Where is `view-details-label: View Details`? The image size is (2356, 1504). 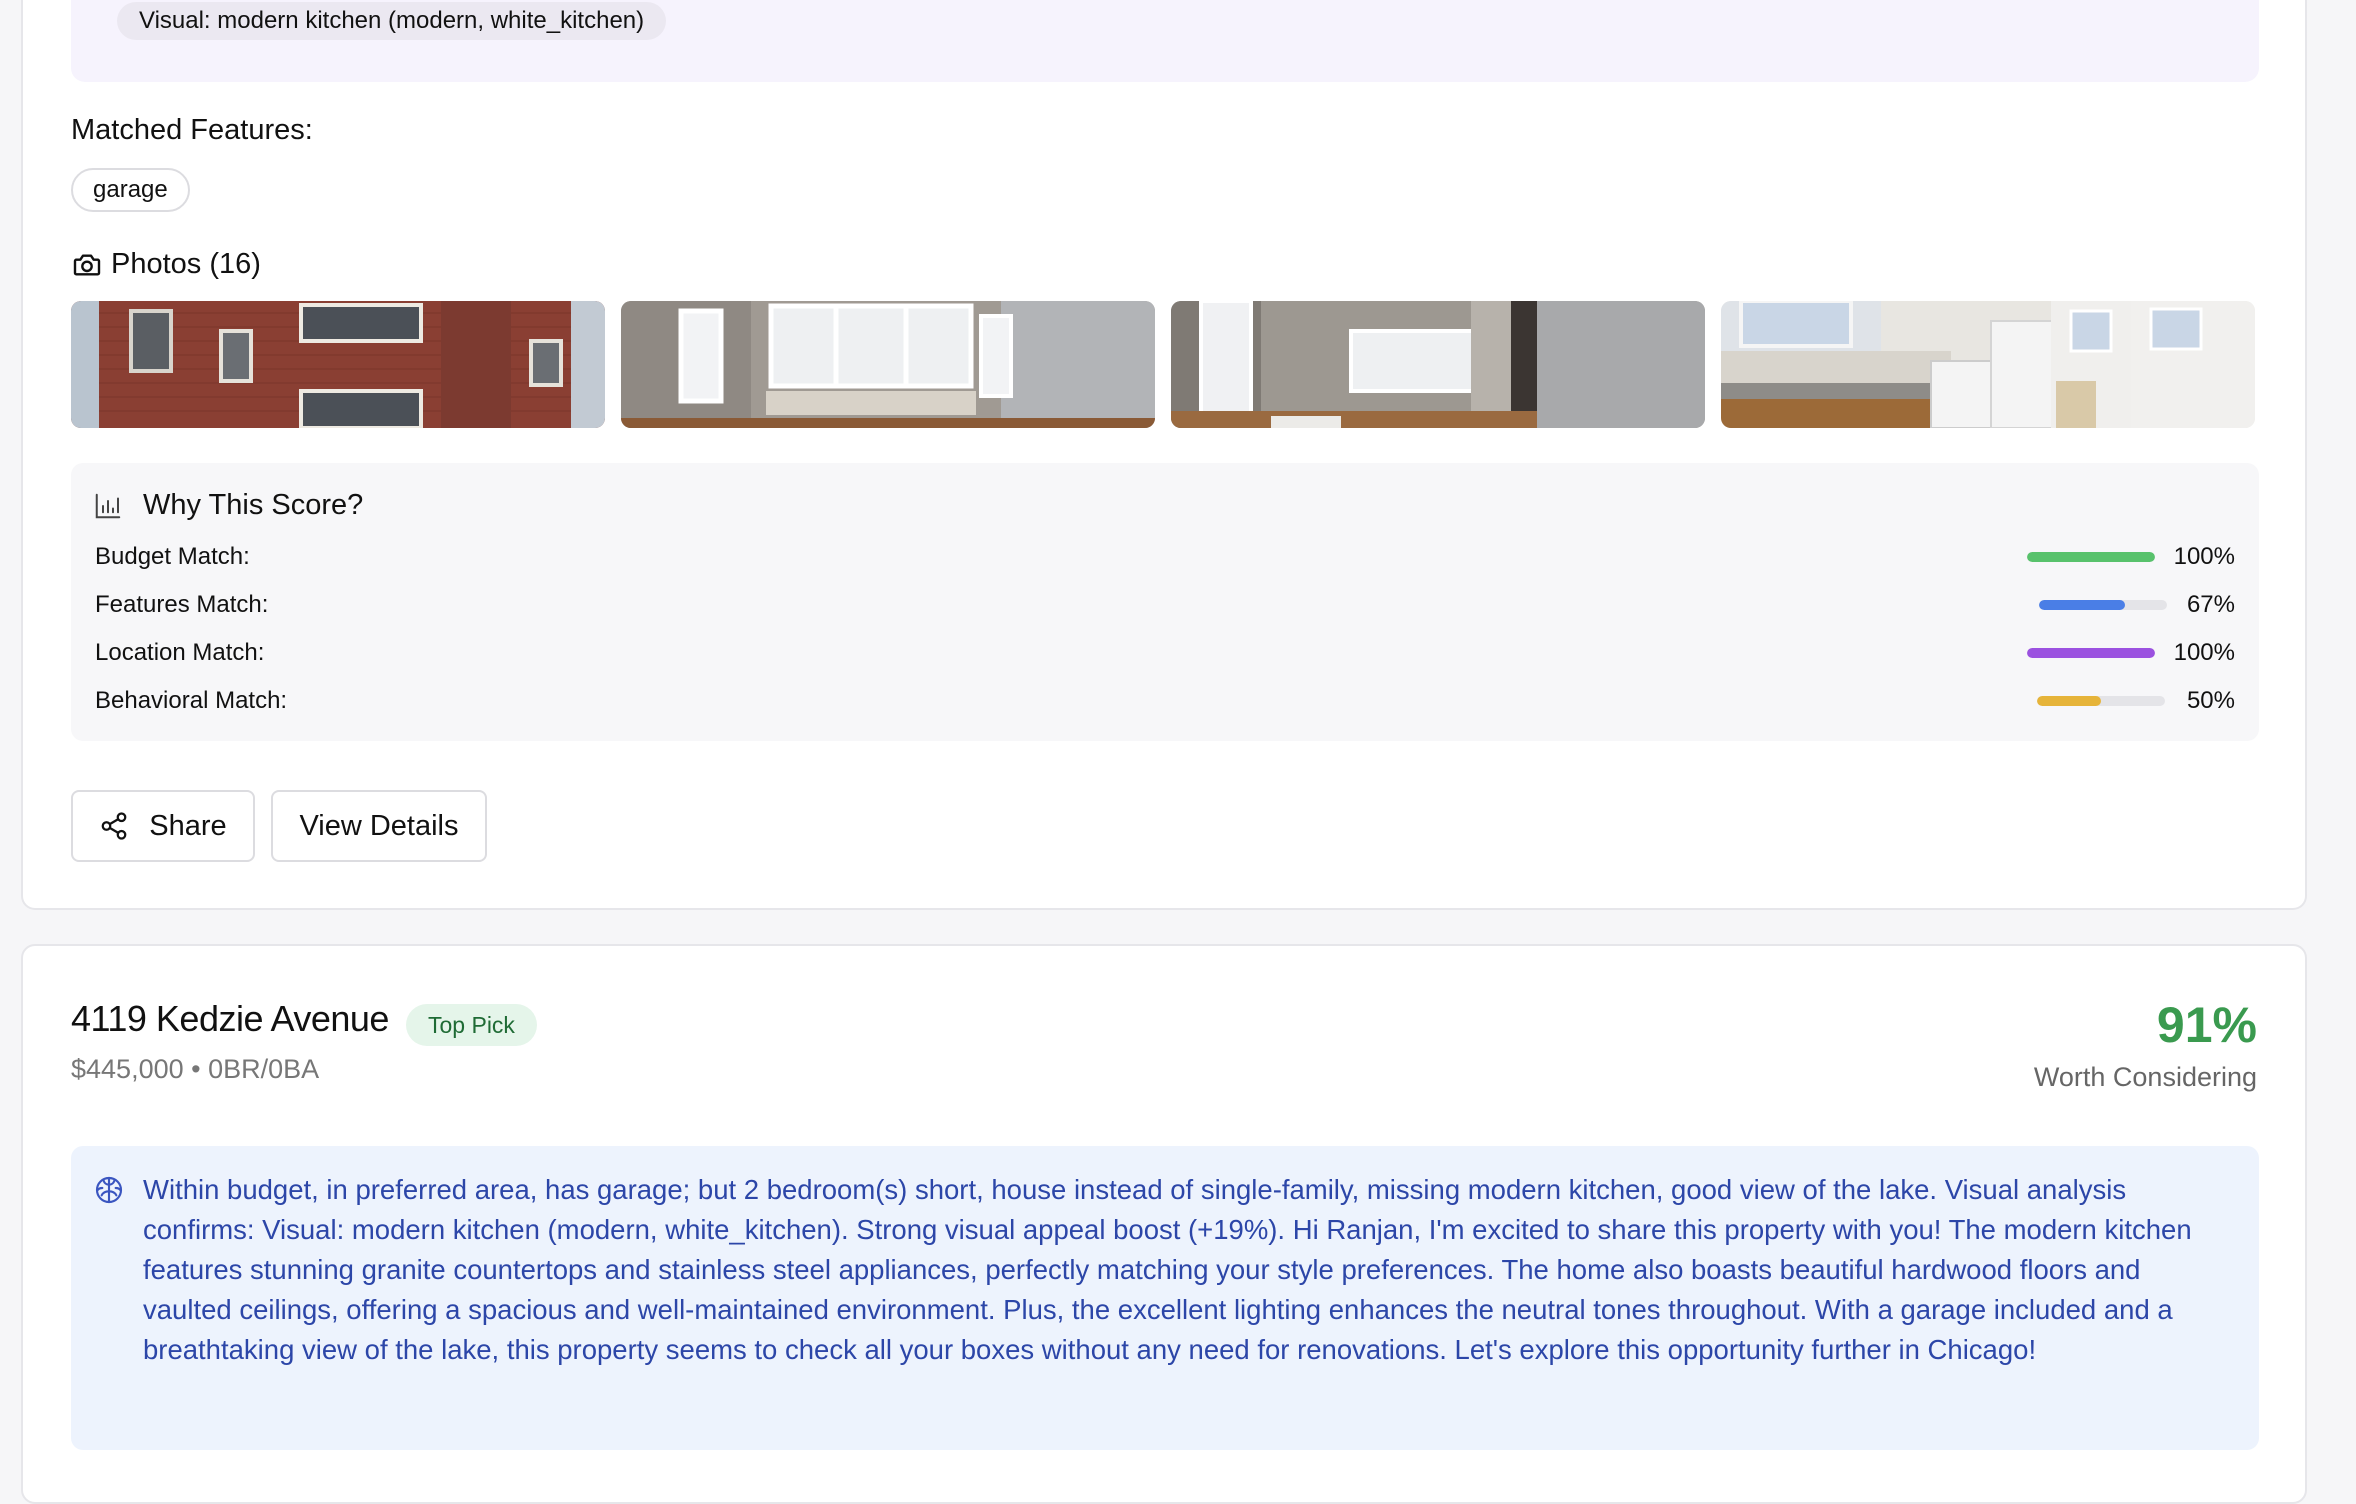 view-details-label: View Details is located at coordinates (379, 825).